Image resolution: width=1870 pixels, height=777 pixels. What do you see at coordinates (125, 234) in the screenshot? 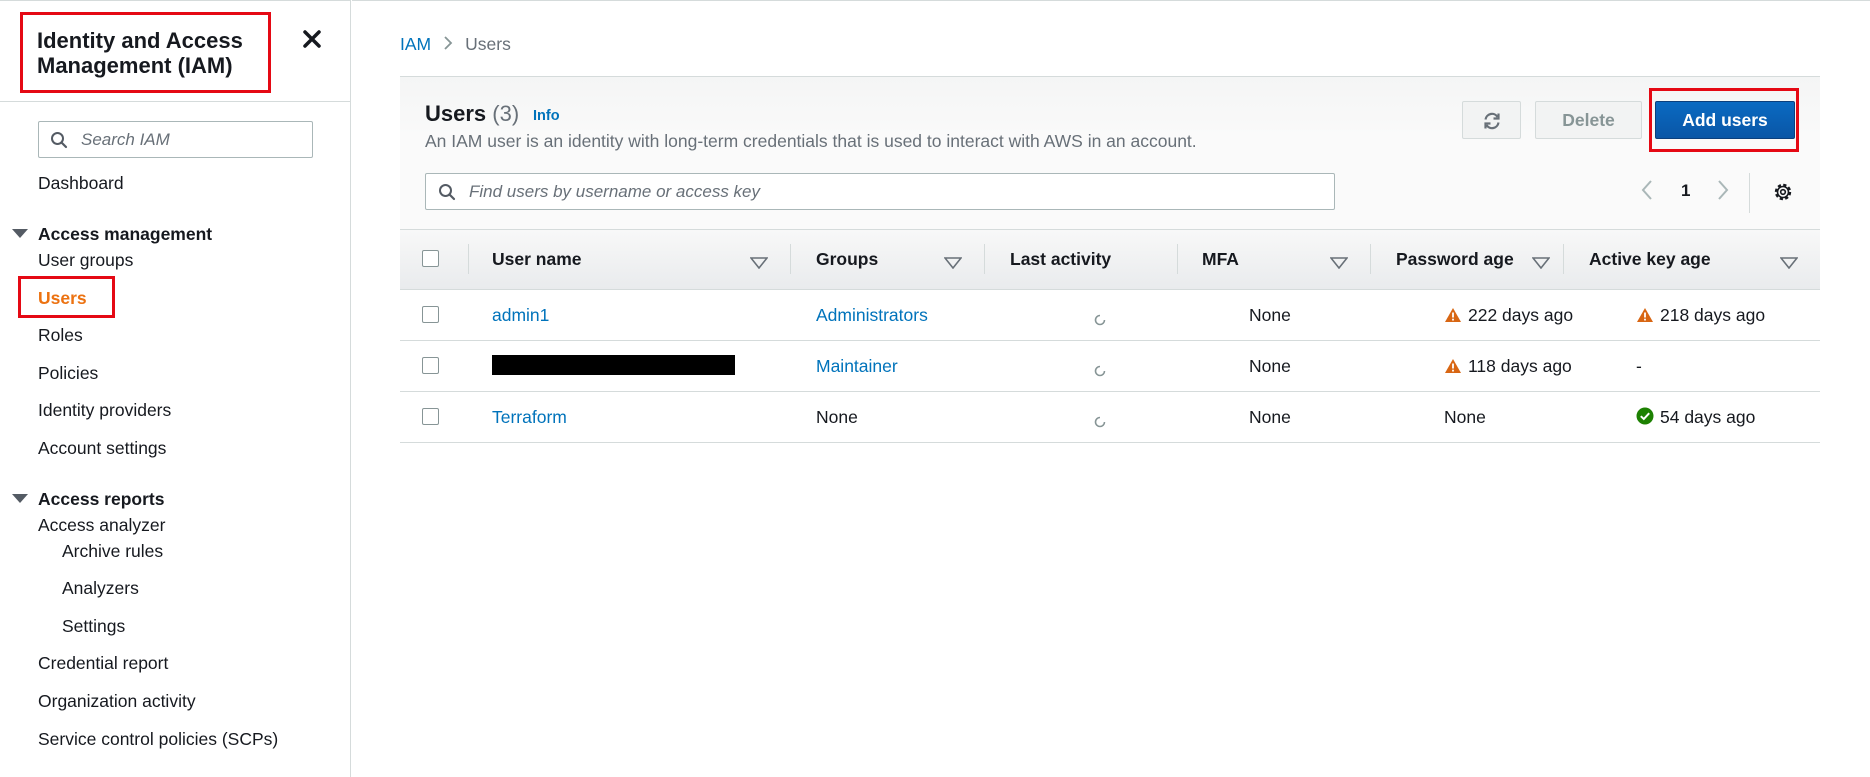
I see `nav-section-label: Access management` at bounding box center [125, 234].